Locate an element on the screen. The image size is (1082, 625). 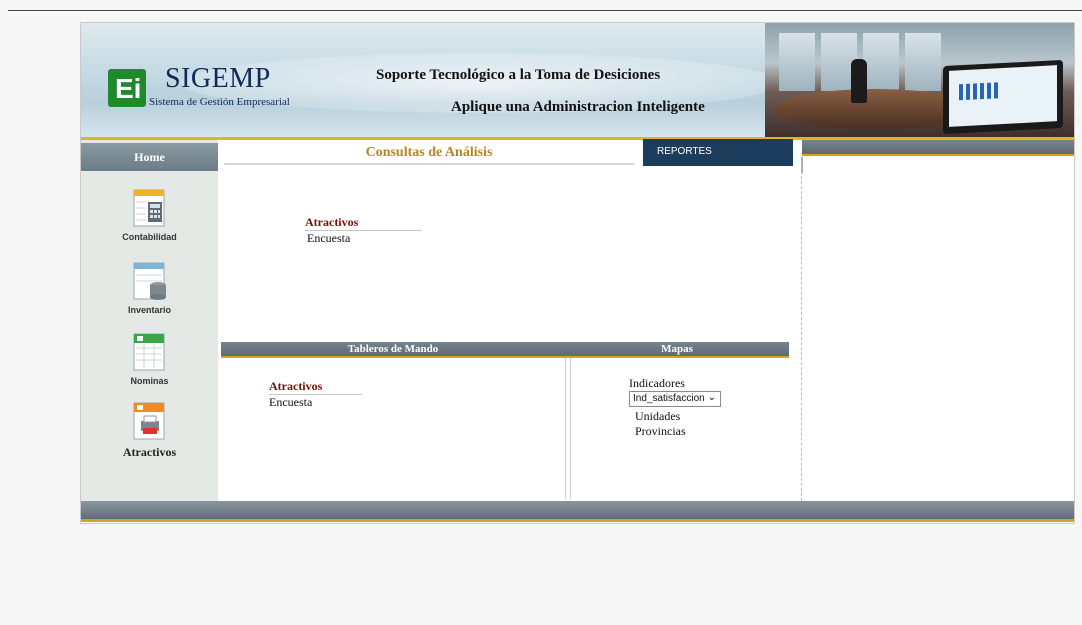
monitor-icon is located at coordinates (1003, 97).